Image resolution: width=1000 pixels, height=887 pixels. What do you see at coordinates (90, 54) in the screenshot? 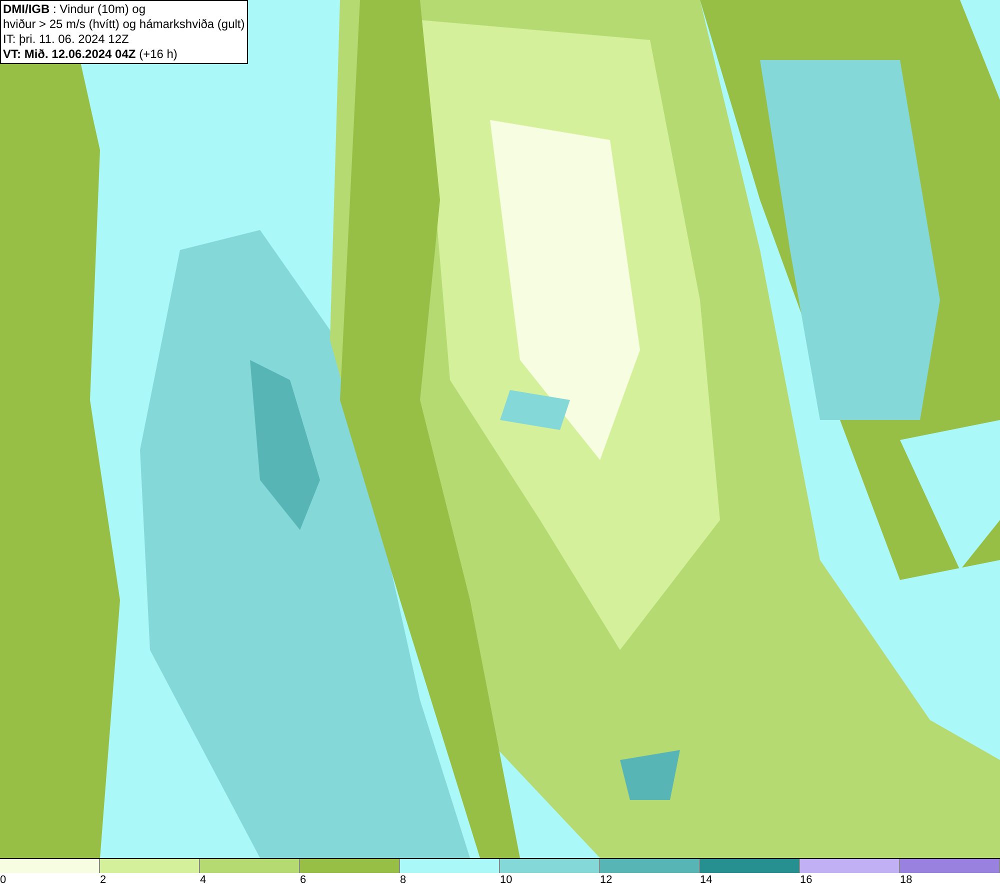
I see `info-text: VT: Mið. 12.06.2024 04Z (+16 h)` at bounding box center [90, 54].